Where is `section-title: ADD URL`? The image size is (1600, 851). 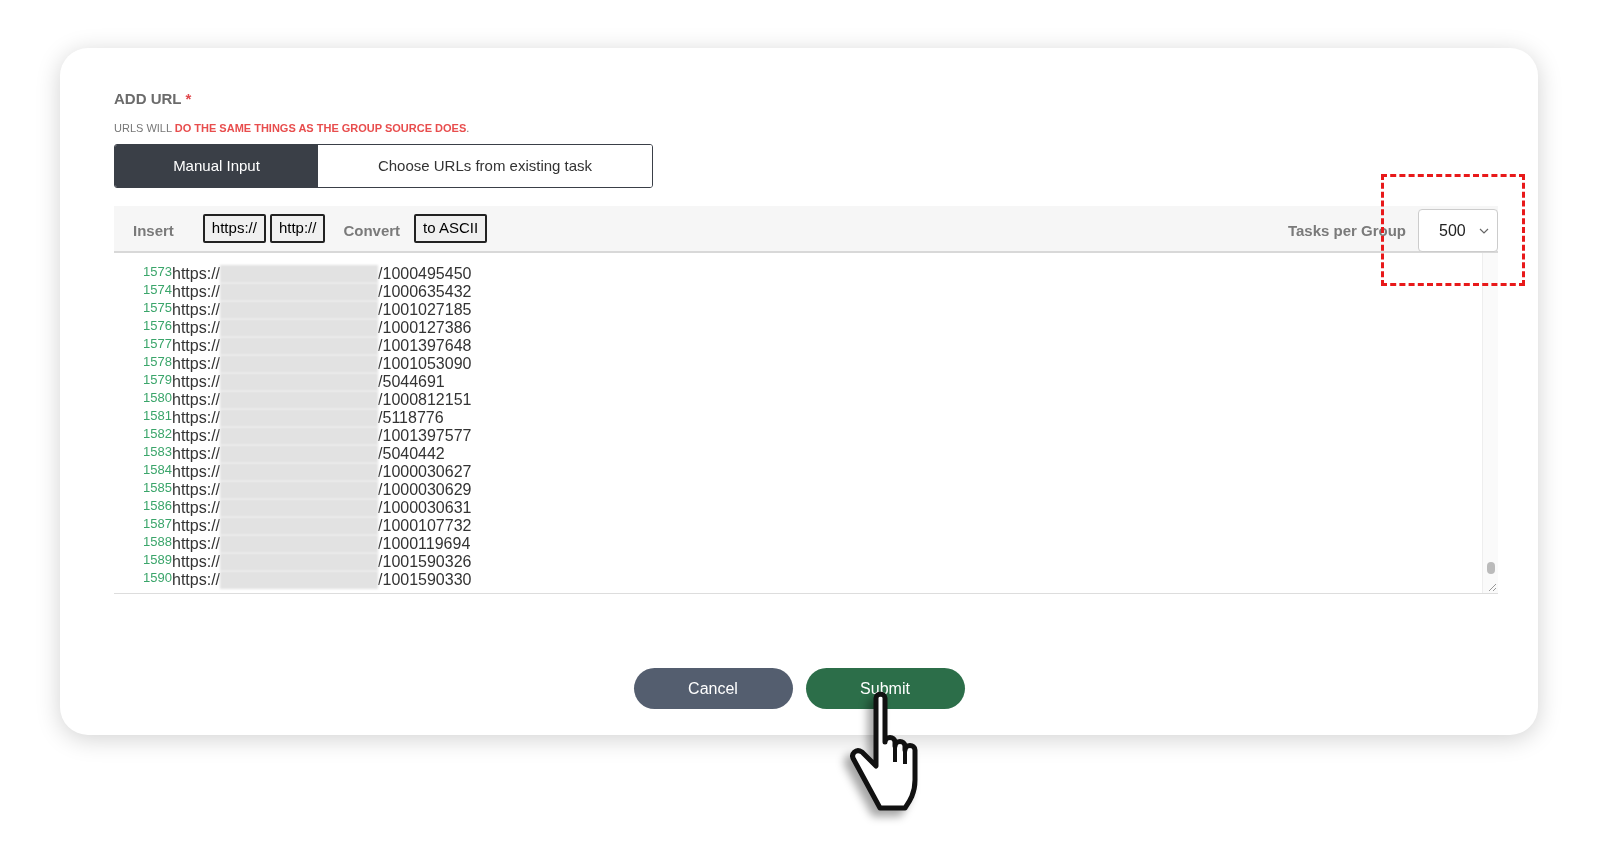
section-title: ADD URL is located at coordinates (148, 99).